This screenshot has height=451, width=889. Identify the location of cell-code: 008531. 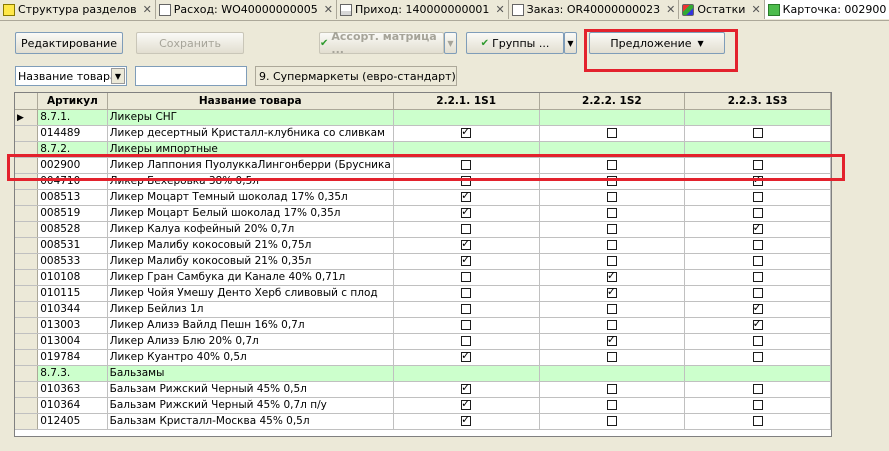
(72, 245).